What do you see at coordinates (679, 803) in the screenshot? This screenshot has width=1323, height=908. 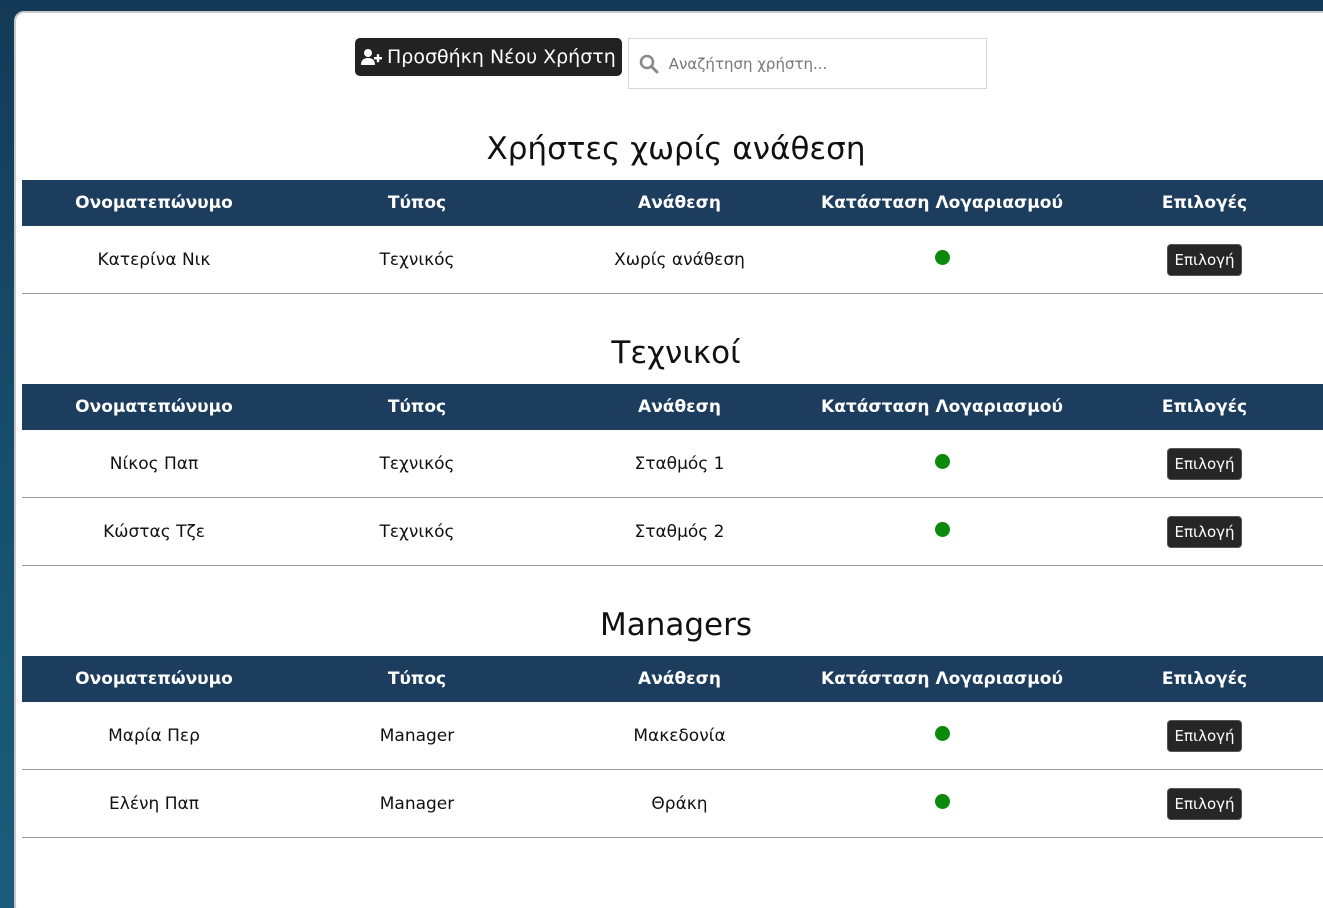 I see `user-assignment: Θράκη` at bounding box center [679, 803].